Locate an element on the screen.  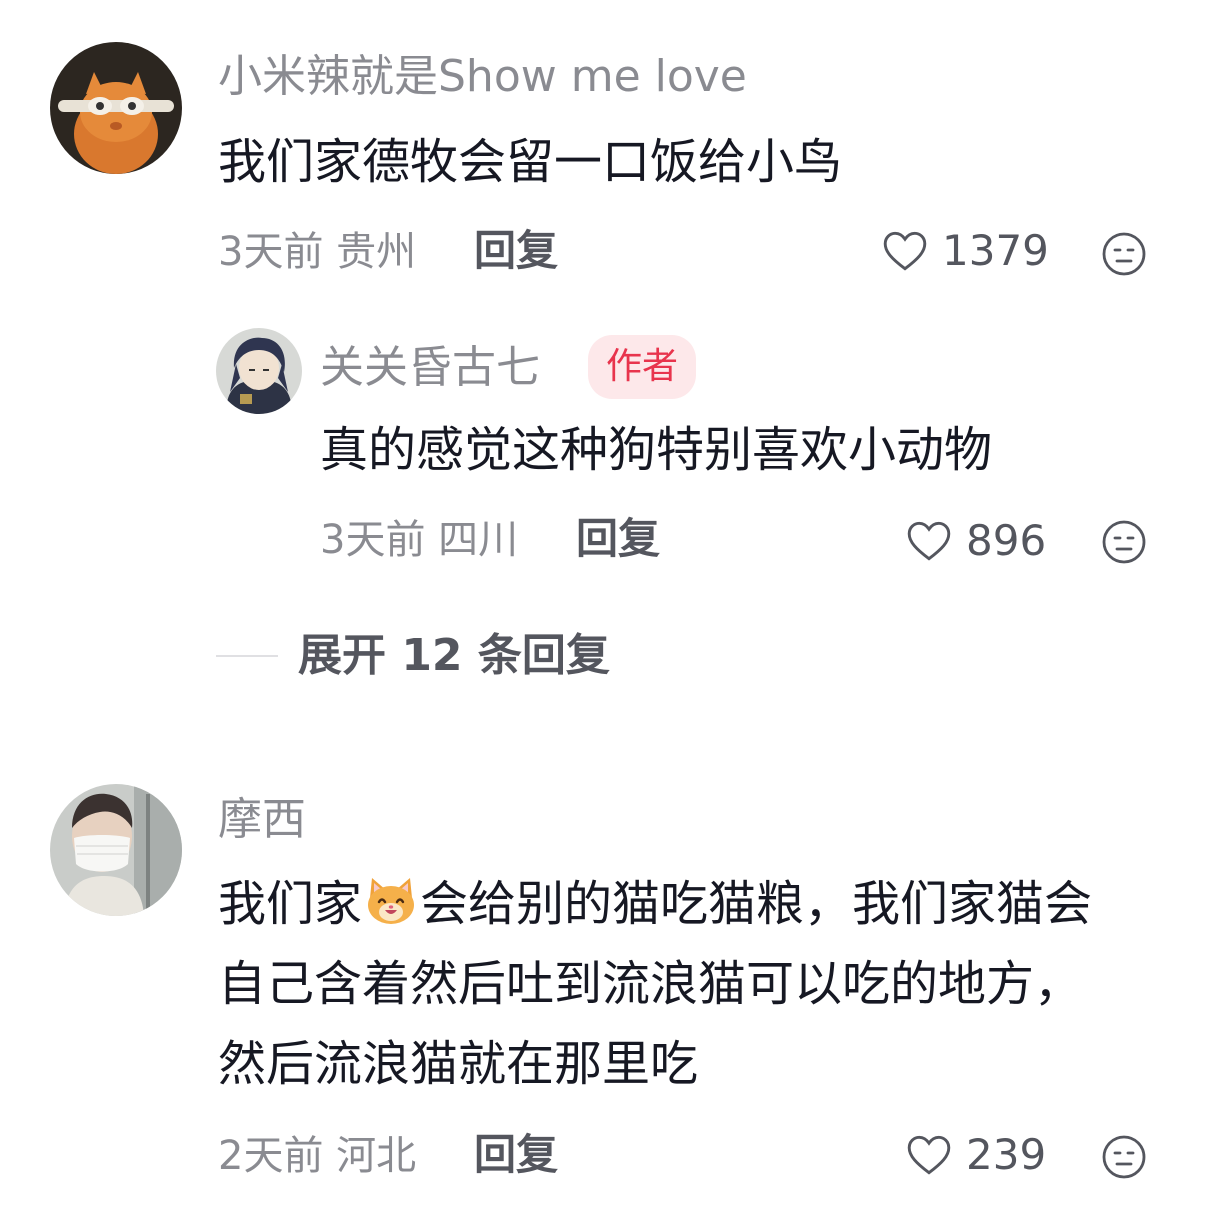
reply-time-location: 3天前 四川 is located at coordinates (419, 540).